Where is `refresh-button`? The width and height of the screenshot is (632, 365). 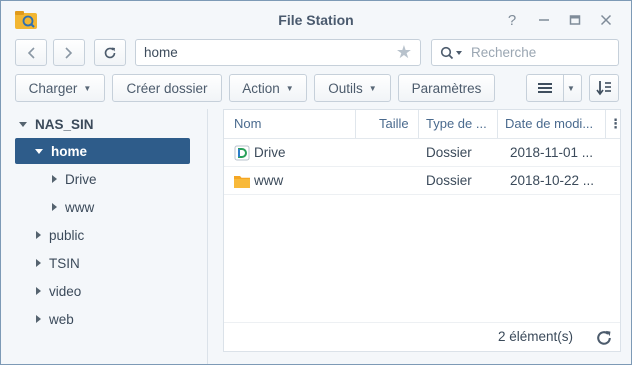
refresh-button is located at coordinates (110, 52).